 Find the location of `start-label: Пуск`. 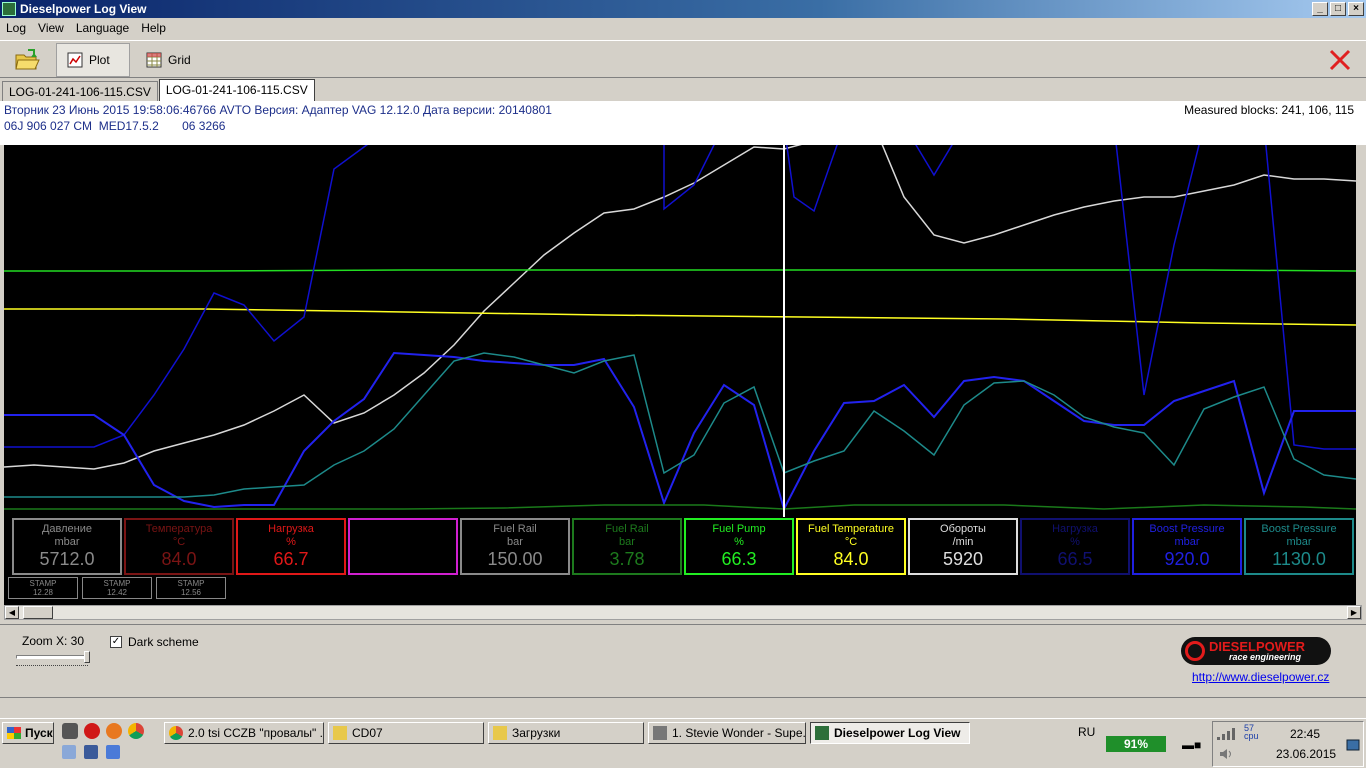

start-label: Пуск is located at coordinates (39, 733).